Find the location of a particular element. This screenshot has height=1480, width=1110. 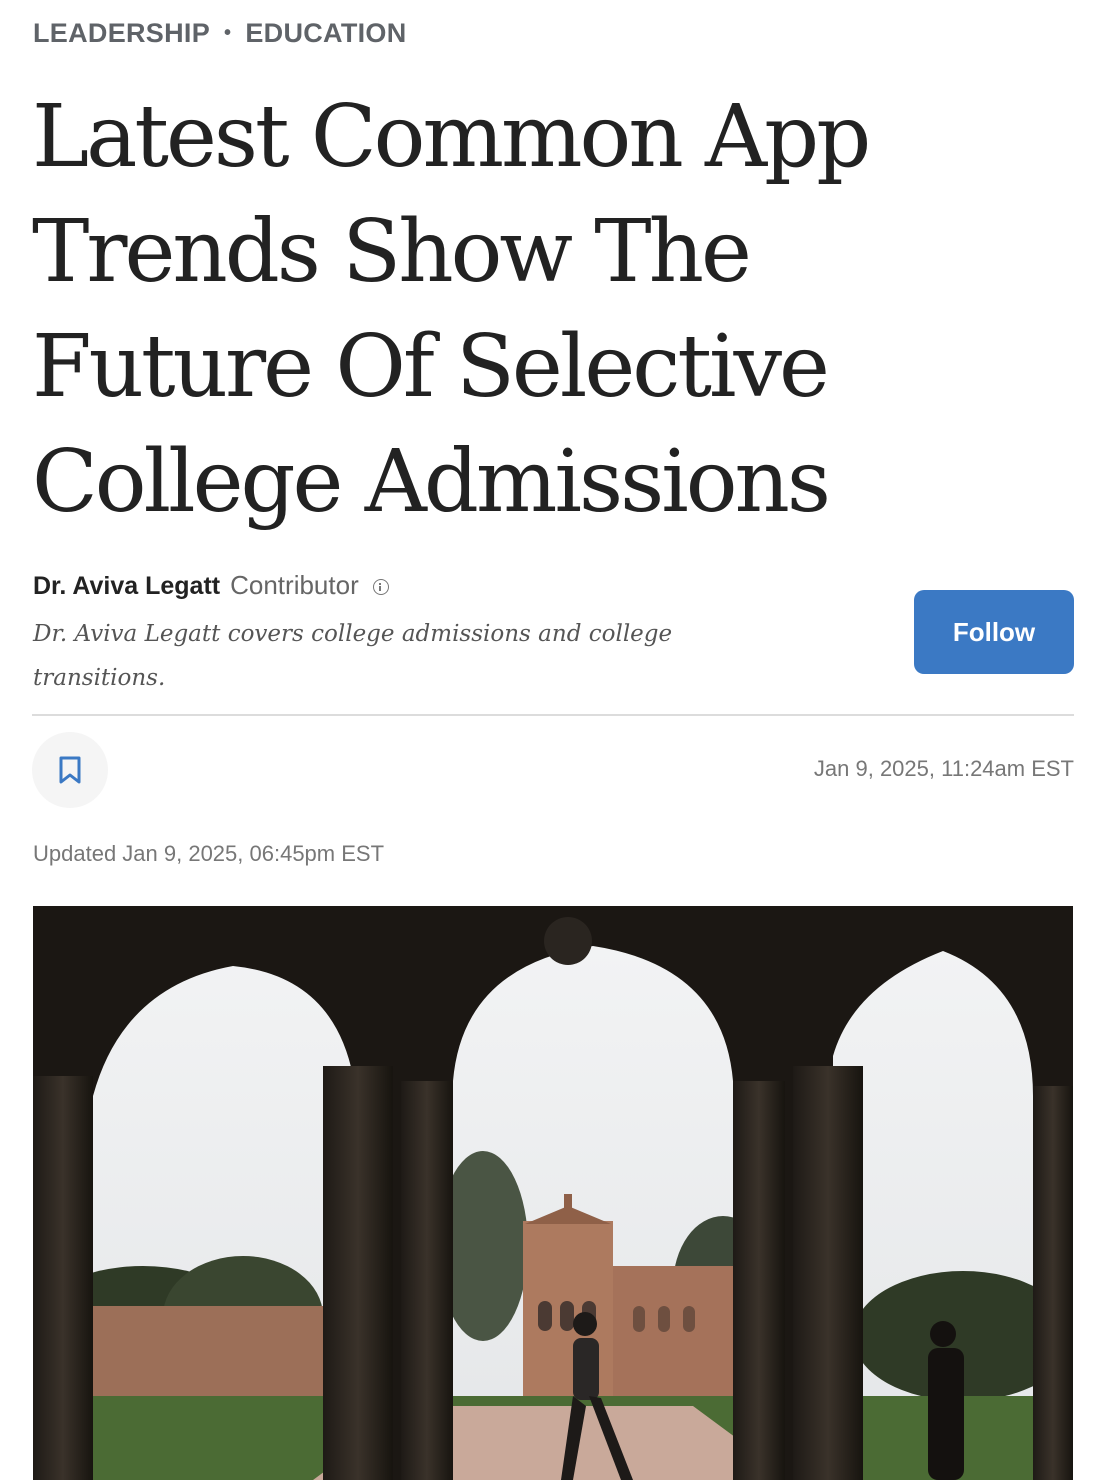

bookmark-button is located at coordinates (70, 770).